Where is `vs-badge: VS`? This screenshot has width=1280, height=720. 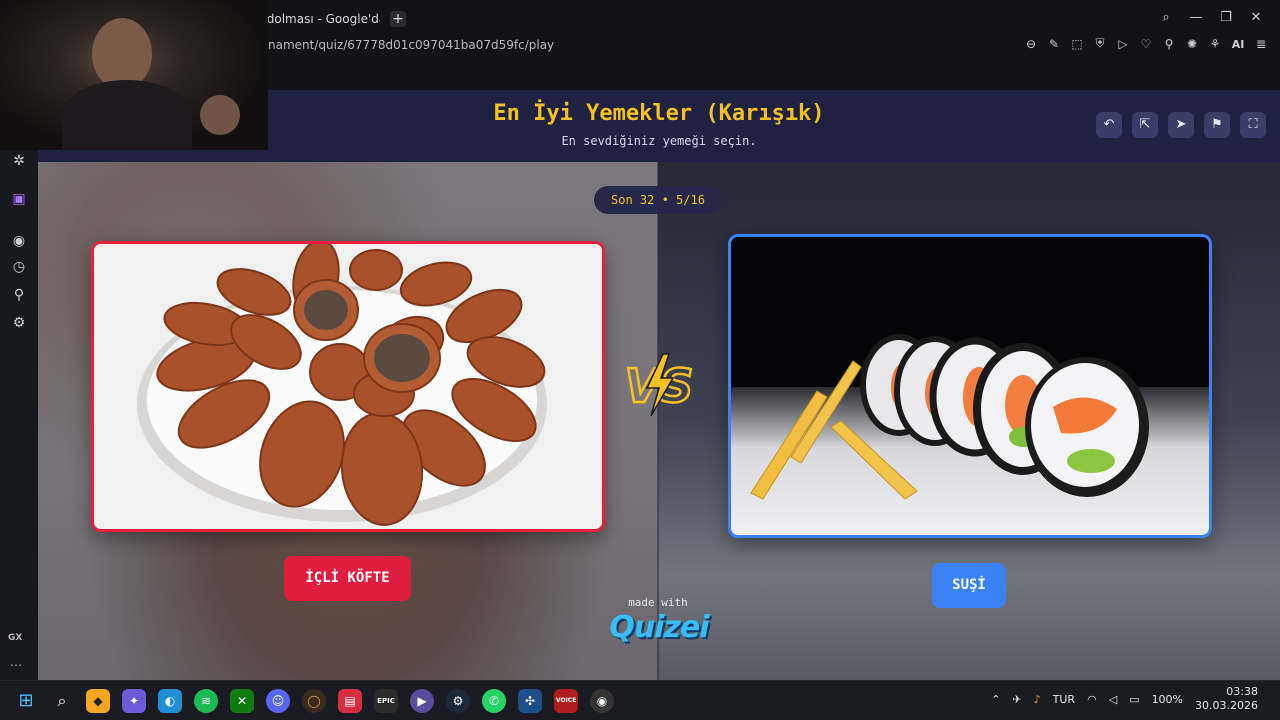
vs-badge: VS is located at coordinates (659, 385).